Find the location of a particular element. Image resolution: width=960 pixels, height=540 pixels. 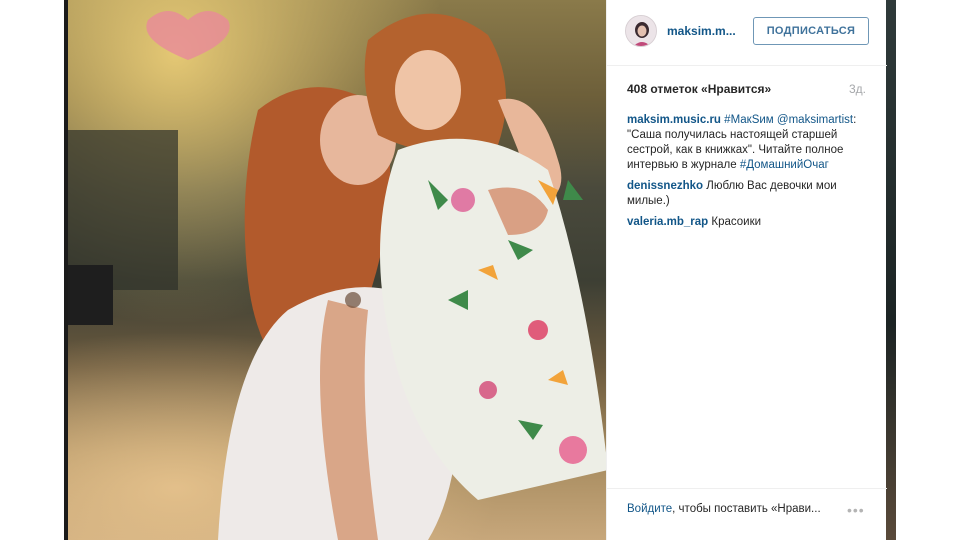

comment-username: valeria.mb_rap is located at coordinates (667, 222).